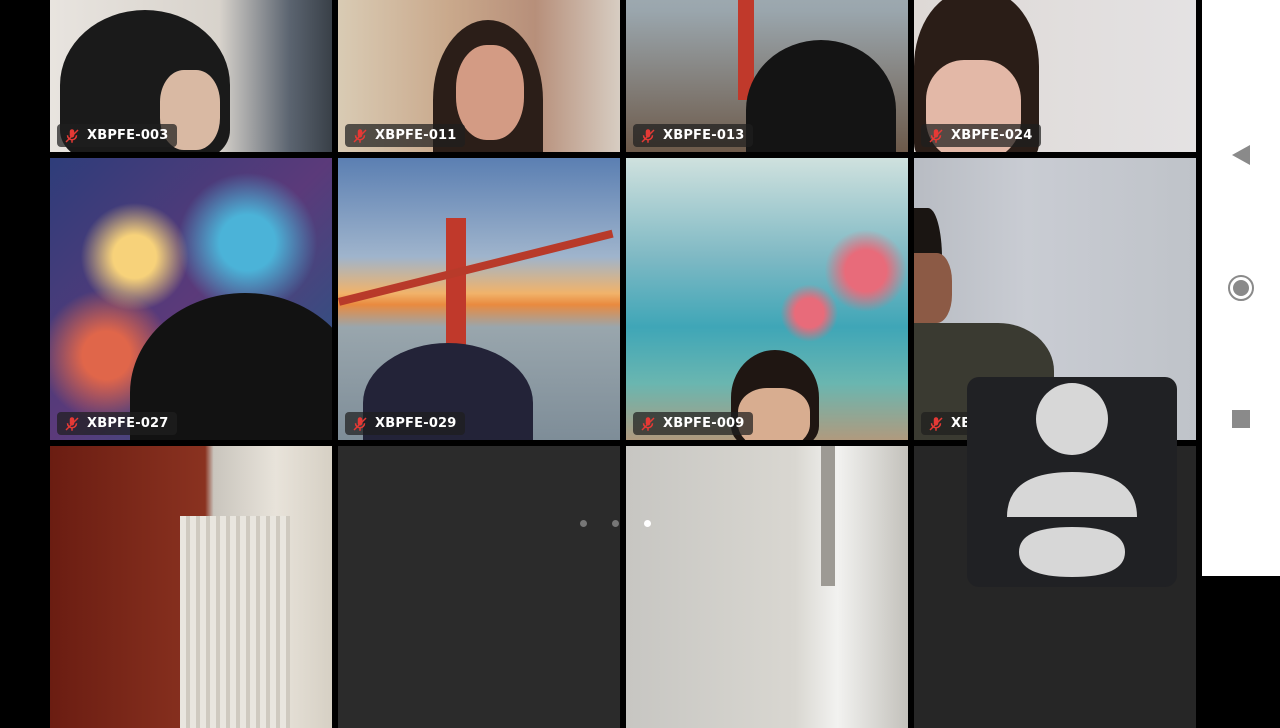  I want to click on participant-name-chip: XBPFE-003, so click(117, 135).